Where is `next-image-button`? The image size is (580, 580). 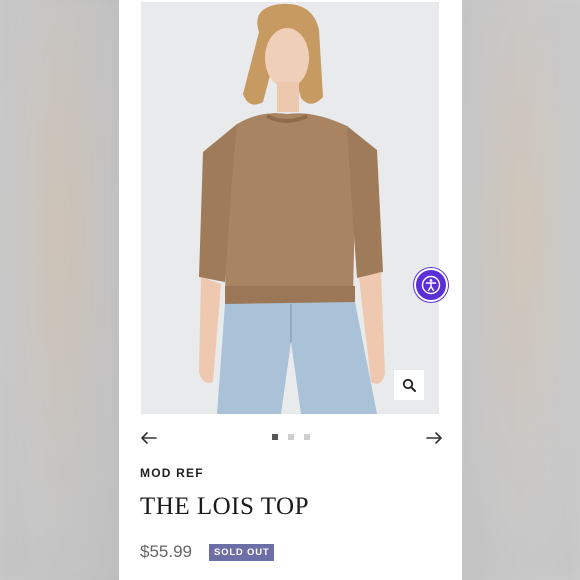 next-image-button is located at coordinates (434, 438).